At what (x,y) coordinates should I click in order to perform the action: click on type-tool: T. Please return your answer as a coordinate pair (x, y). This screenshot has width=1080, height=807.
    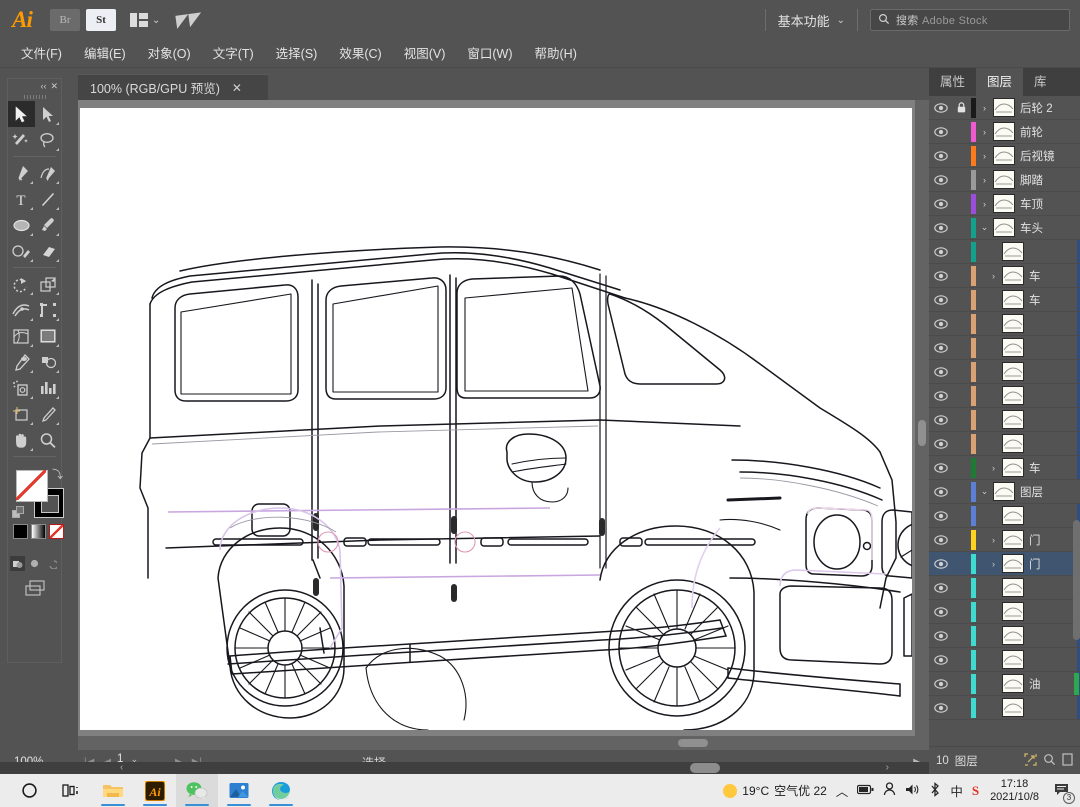
    Looking at the image, I should click on (21, 199).